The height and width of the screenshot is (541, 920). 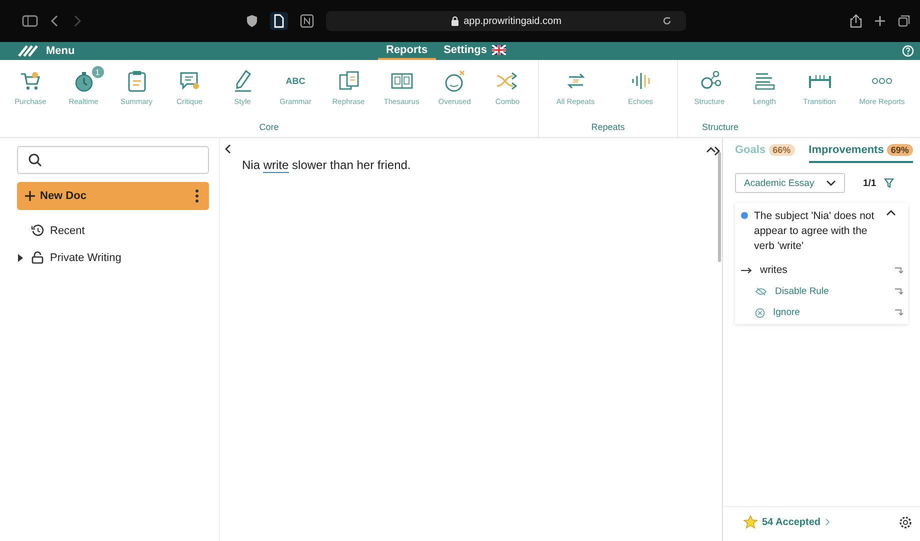 What do you see at coordinates (499, 50) in the screenshot?
I see `flag-icon` at bounding box center [499, 50].